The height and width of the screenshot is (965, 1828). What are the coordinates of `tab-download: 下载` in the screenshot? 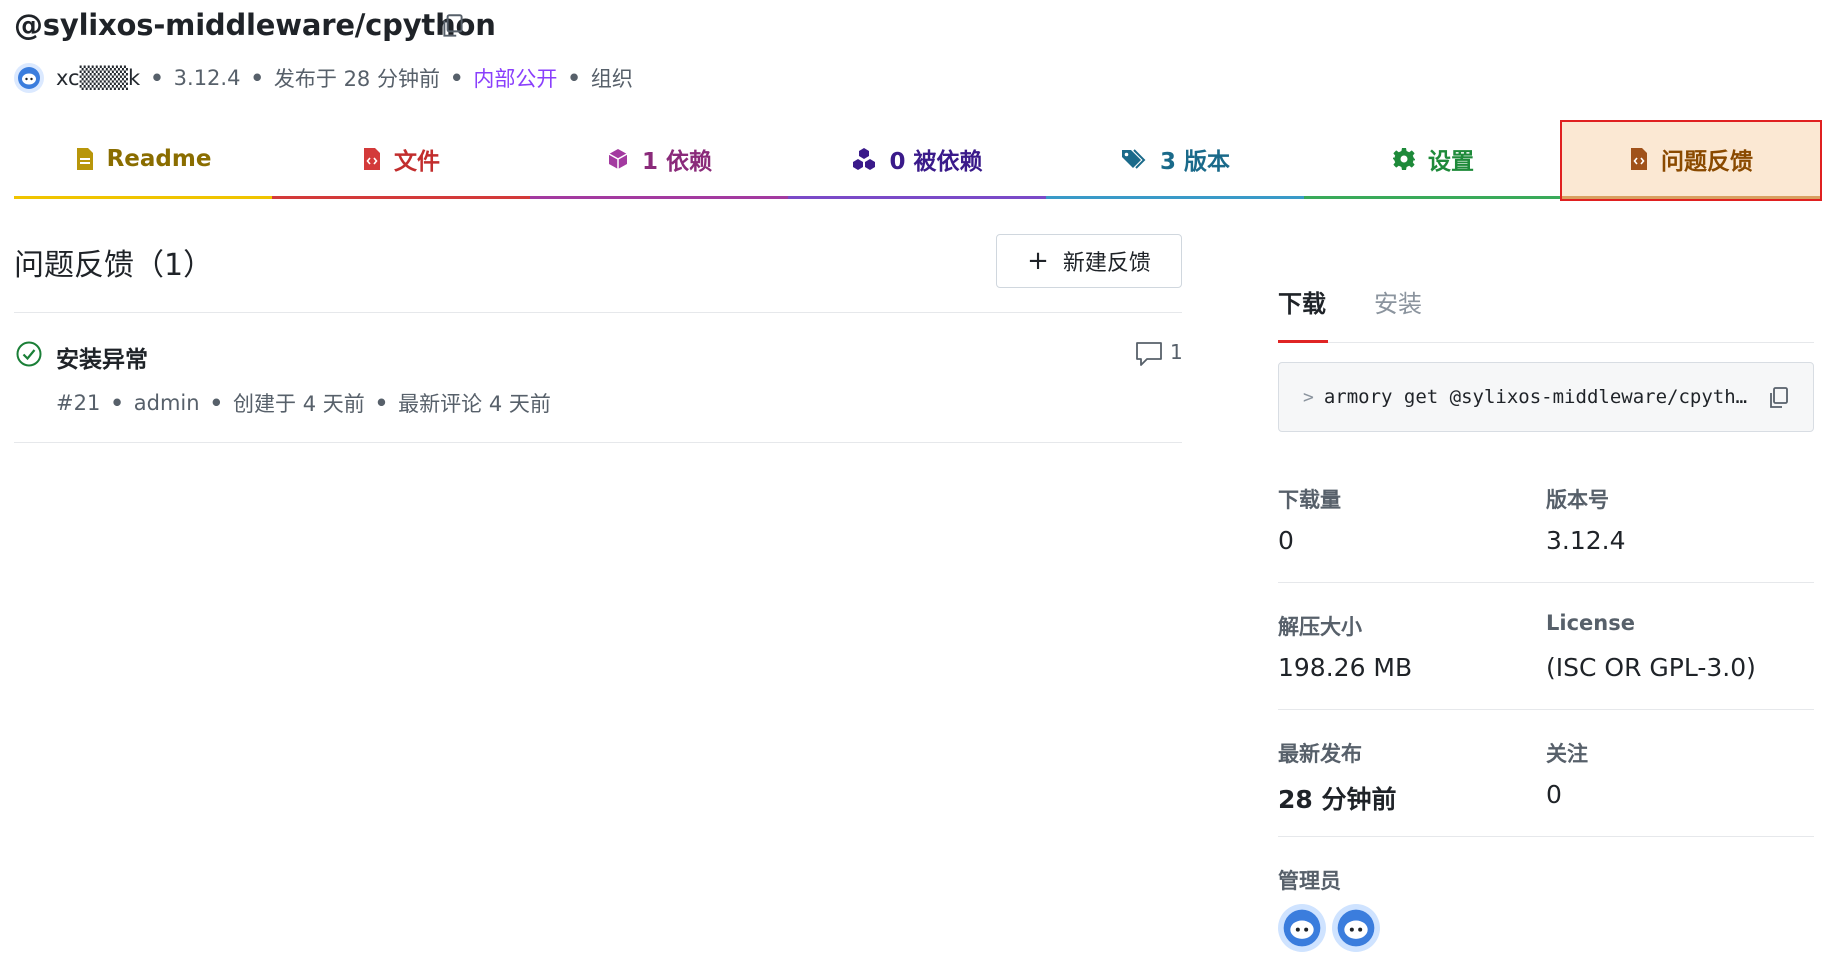 It's located at (1302, 301).